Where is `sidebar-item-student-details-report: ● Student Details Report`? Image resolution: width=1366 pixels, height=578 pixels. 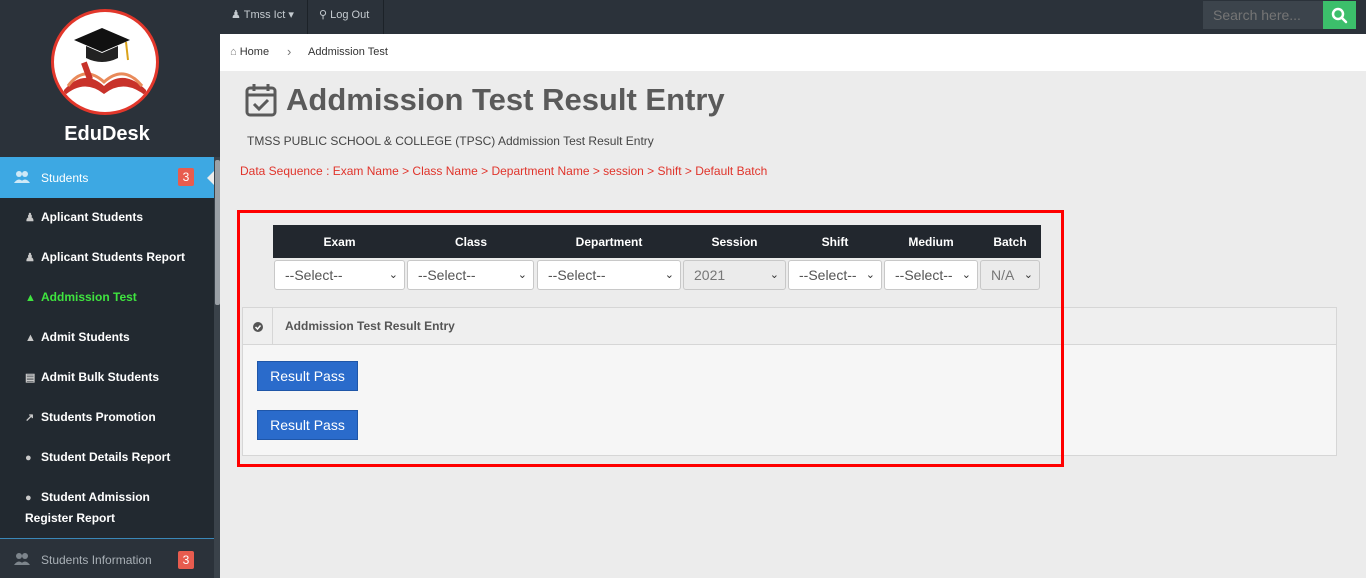 sidebar-item-student-details-report: ● Student Details Report is located at coordinates (112, 457).